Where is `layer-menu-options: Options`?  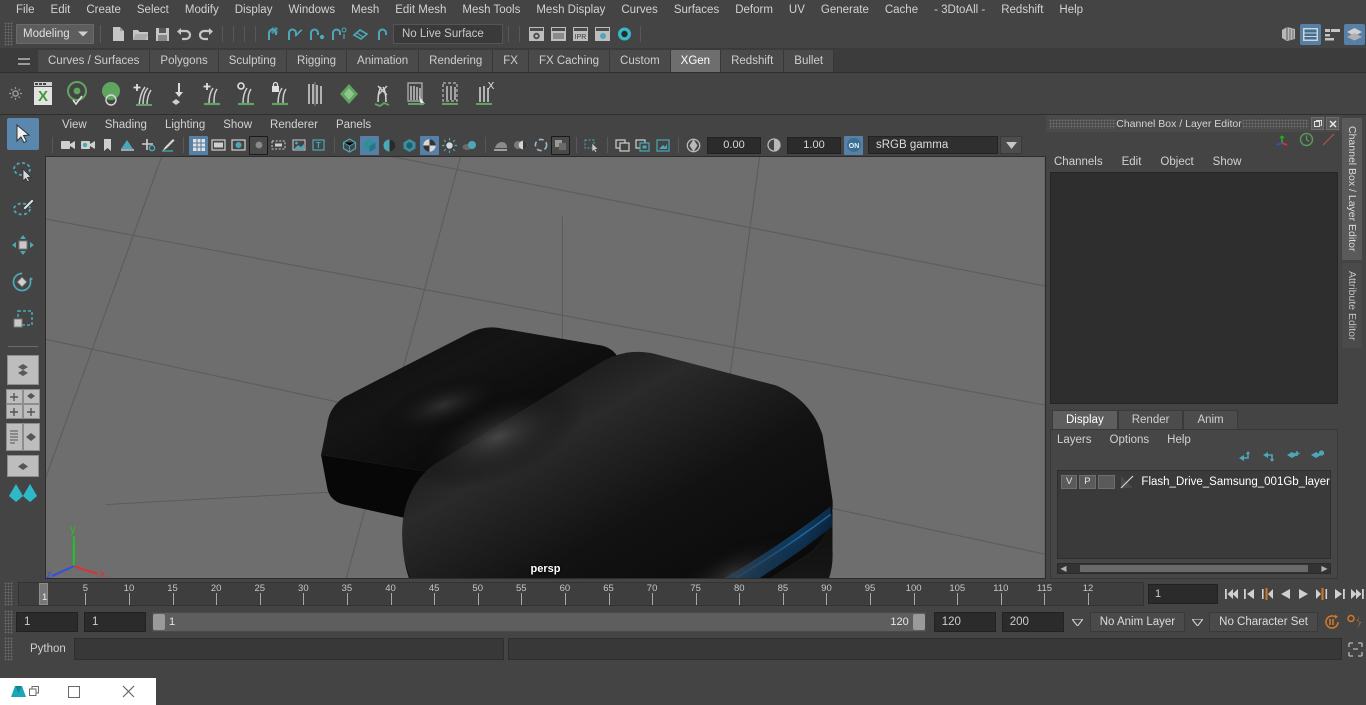
layer-menu-options: Options is located at coordinates (1130, 440).